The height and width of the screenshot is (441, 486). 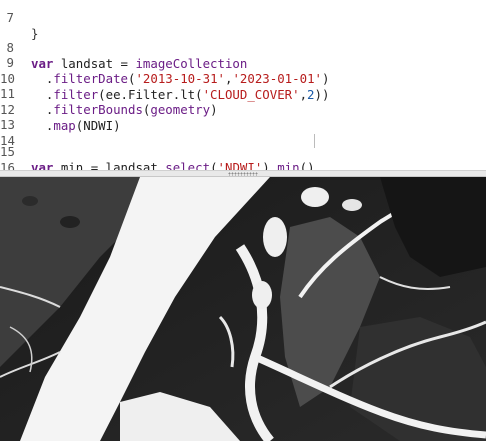 I want to click on code-line: 11 .filterBounds(geometry), so click(x=243, y=93).